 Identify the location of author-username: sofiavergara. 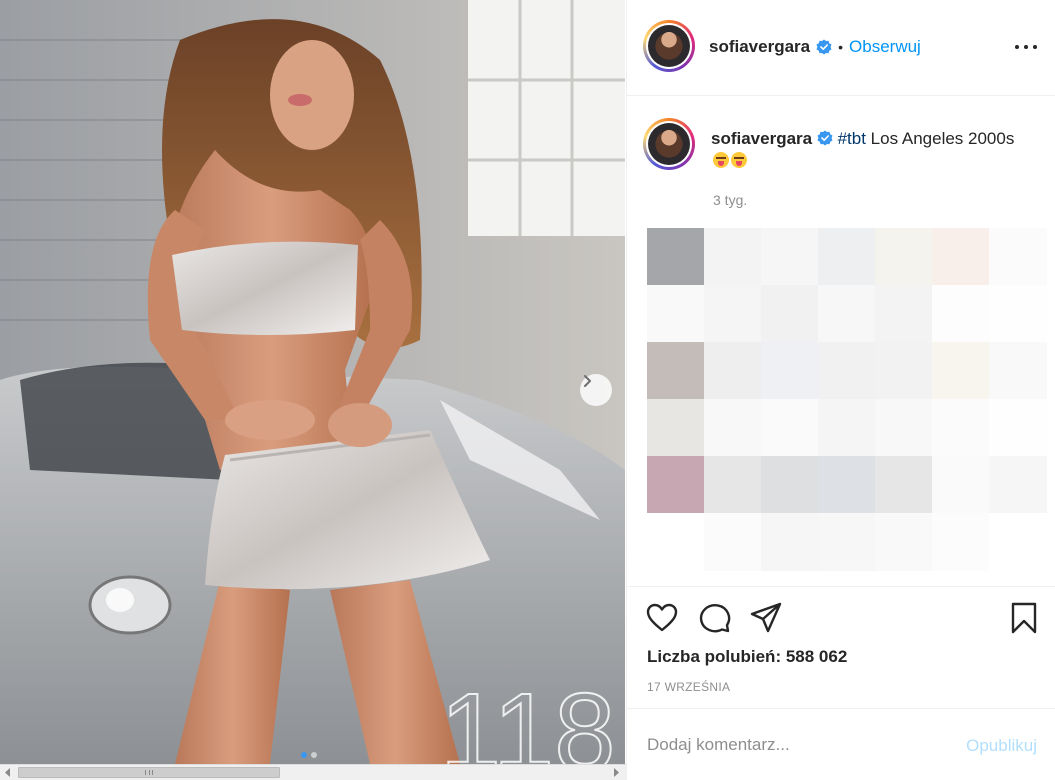
(759, 47).